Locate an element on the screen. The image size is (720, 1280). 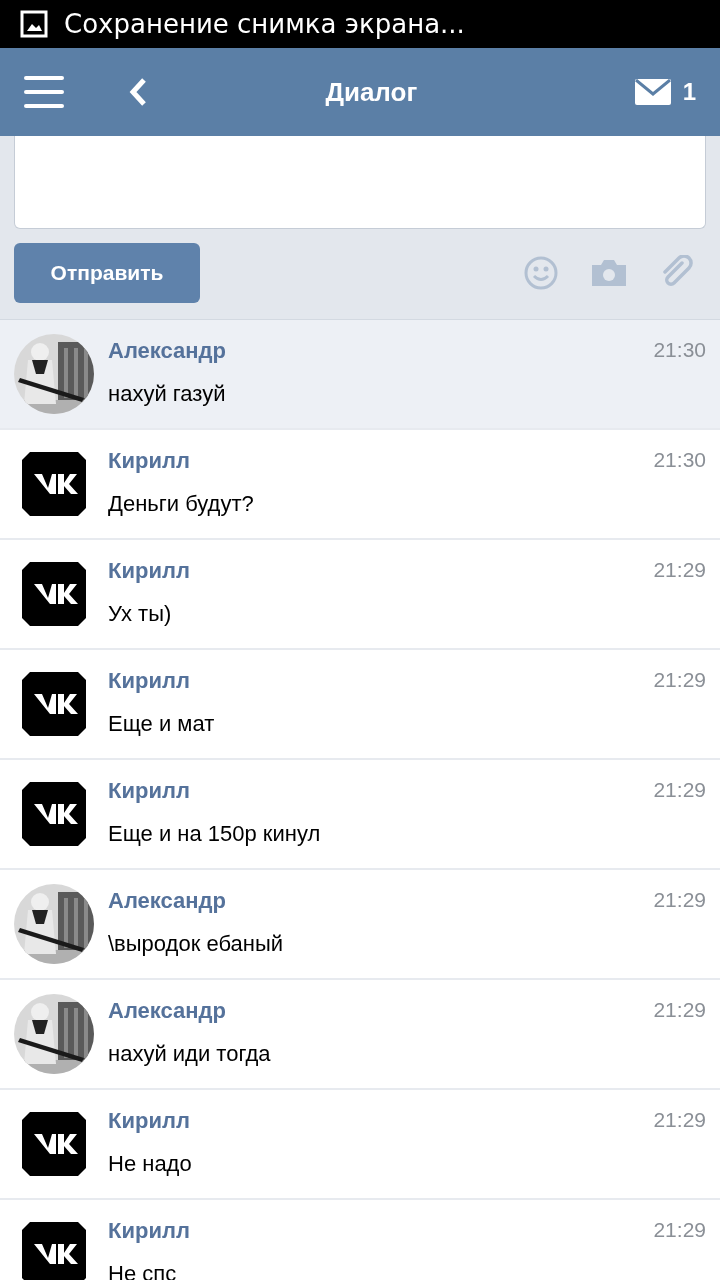
send-button: Отправить is located at coordinates (107, 273).